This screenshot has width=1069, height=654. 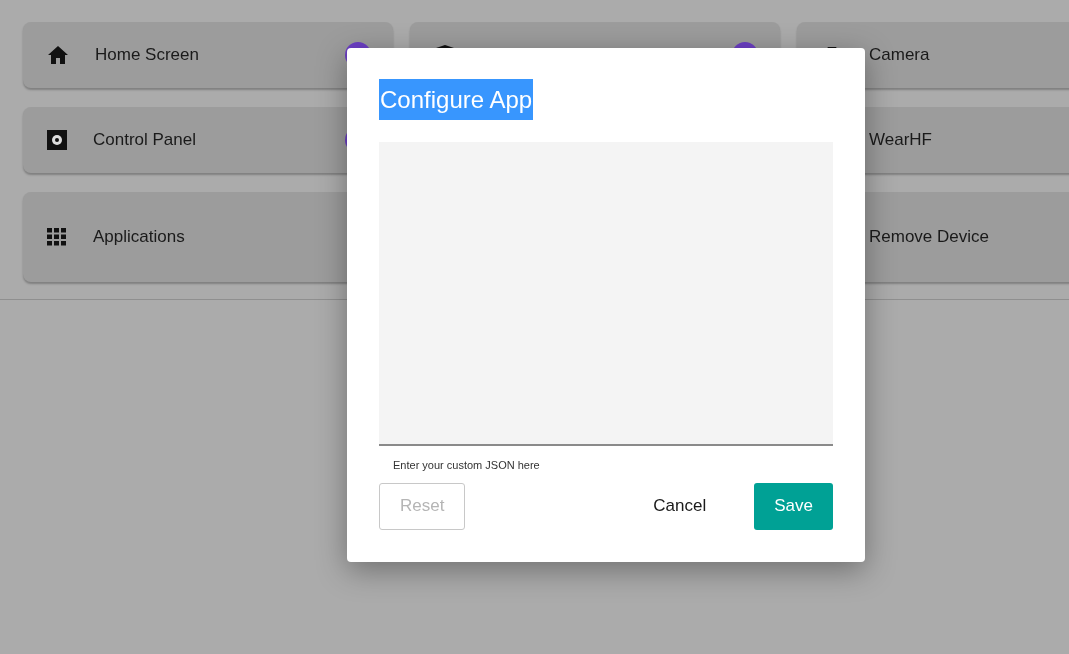 What do you see at coordinates (139, 237) in the screenshot?
I see `card-label: Applications` at bounding box center [139, 237].